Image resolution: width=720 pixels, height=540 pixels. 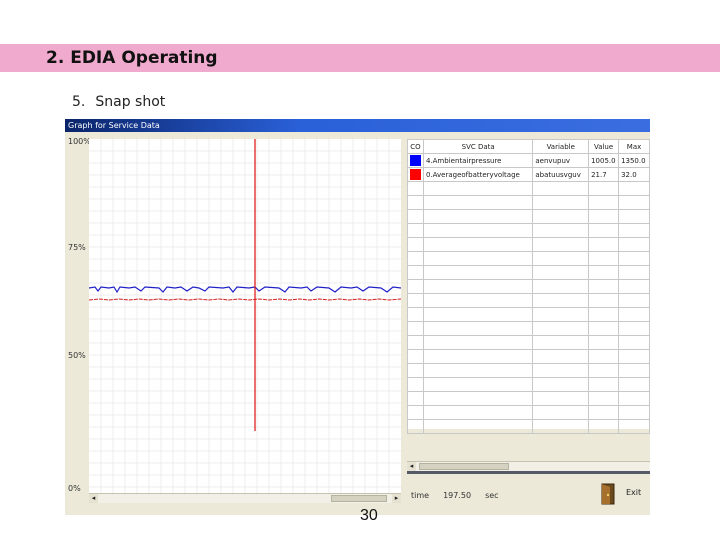 I want to click on scroll-left-arrow-icon: ◂, so click(x=93, y=498).